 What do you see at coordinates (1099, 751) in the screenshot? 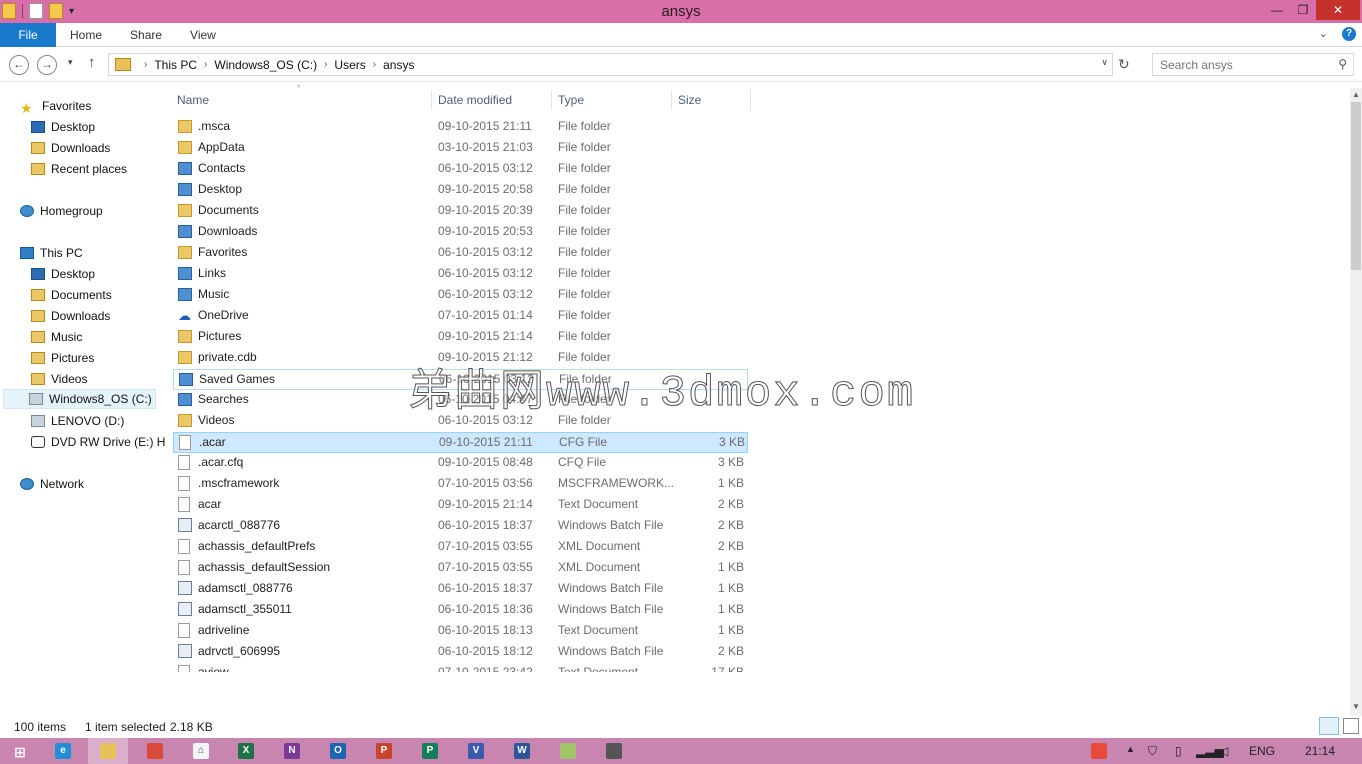
I see `notification-app-icon` at bounding box center [1099, 751].